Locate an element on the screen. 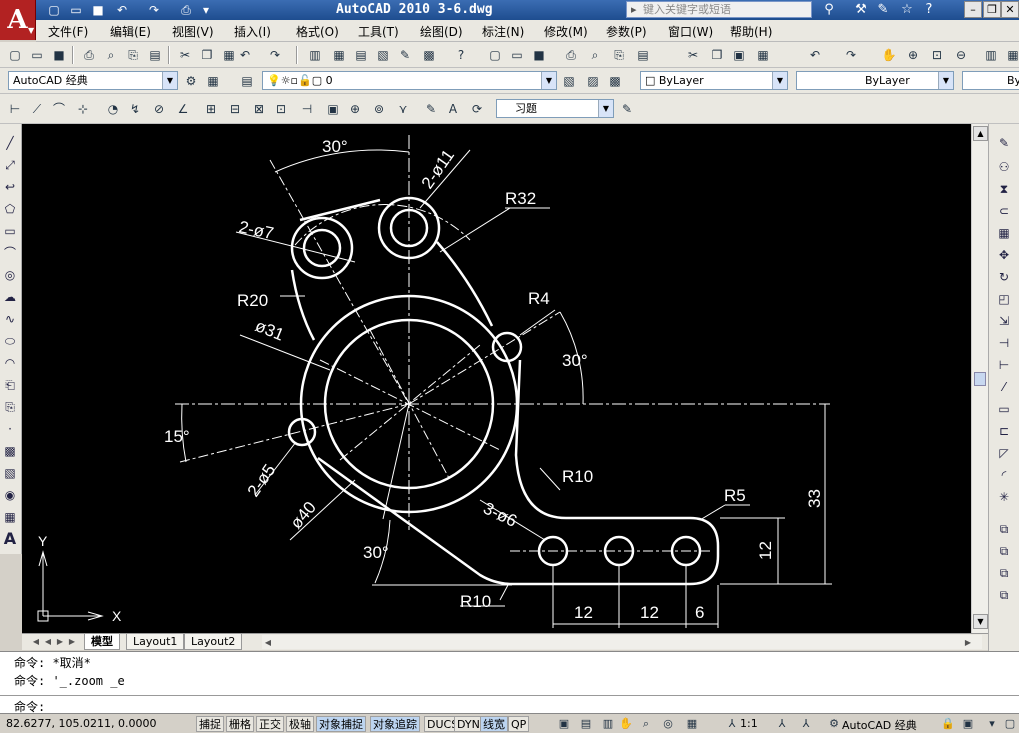 This screenshot has height=733, width=1019. workspace-select: AutoCAD 经典 ▼ is located at coordinates (93, 80).